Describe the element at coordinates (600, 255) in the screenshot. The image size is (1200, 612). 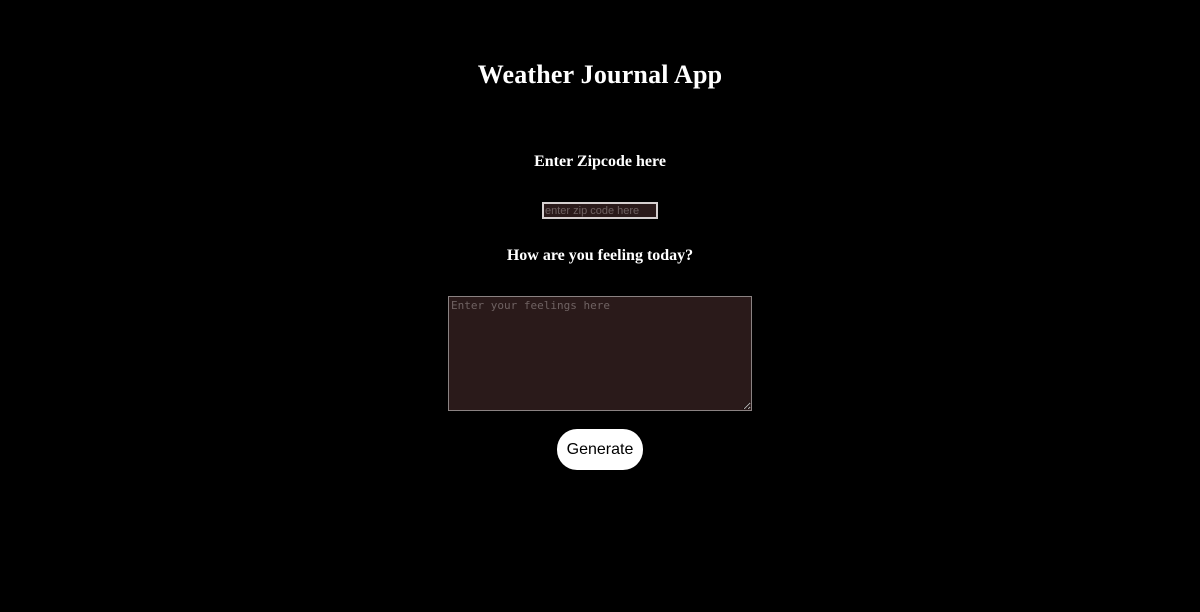
I see `feelings-label: How are you feeling today?` at that location.